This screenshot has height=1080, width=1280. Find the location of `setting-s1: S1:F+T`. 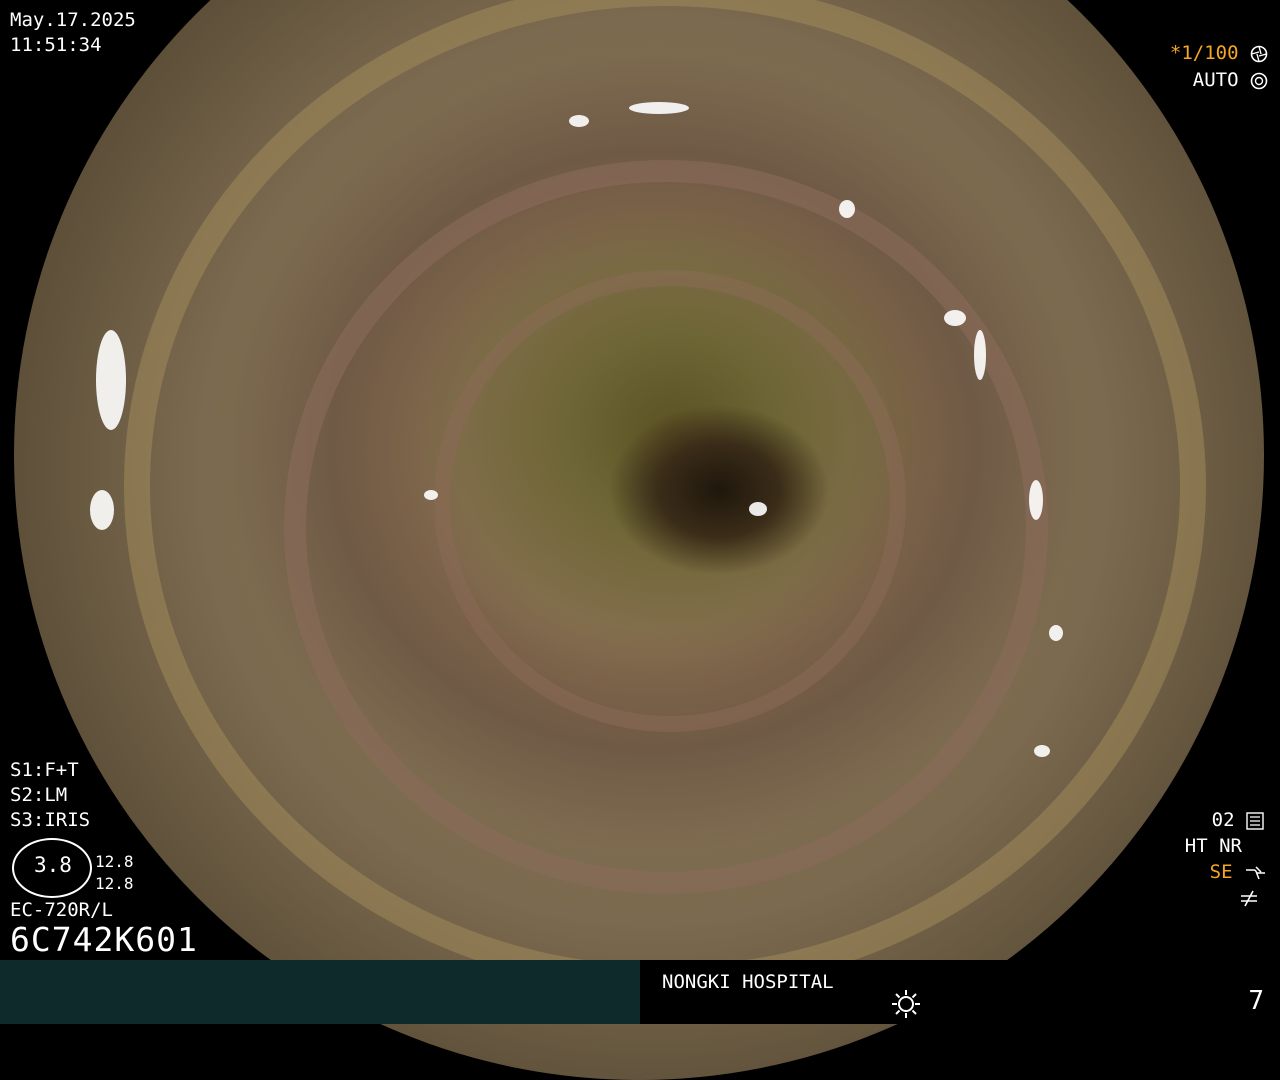

setting-s1: S1:F+T is located at coordinates (44, 770).